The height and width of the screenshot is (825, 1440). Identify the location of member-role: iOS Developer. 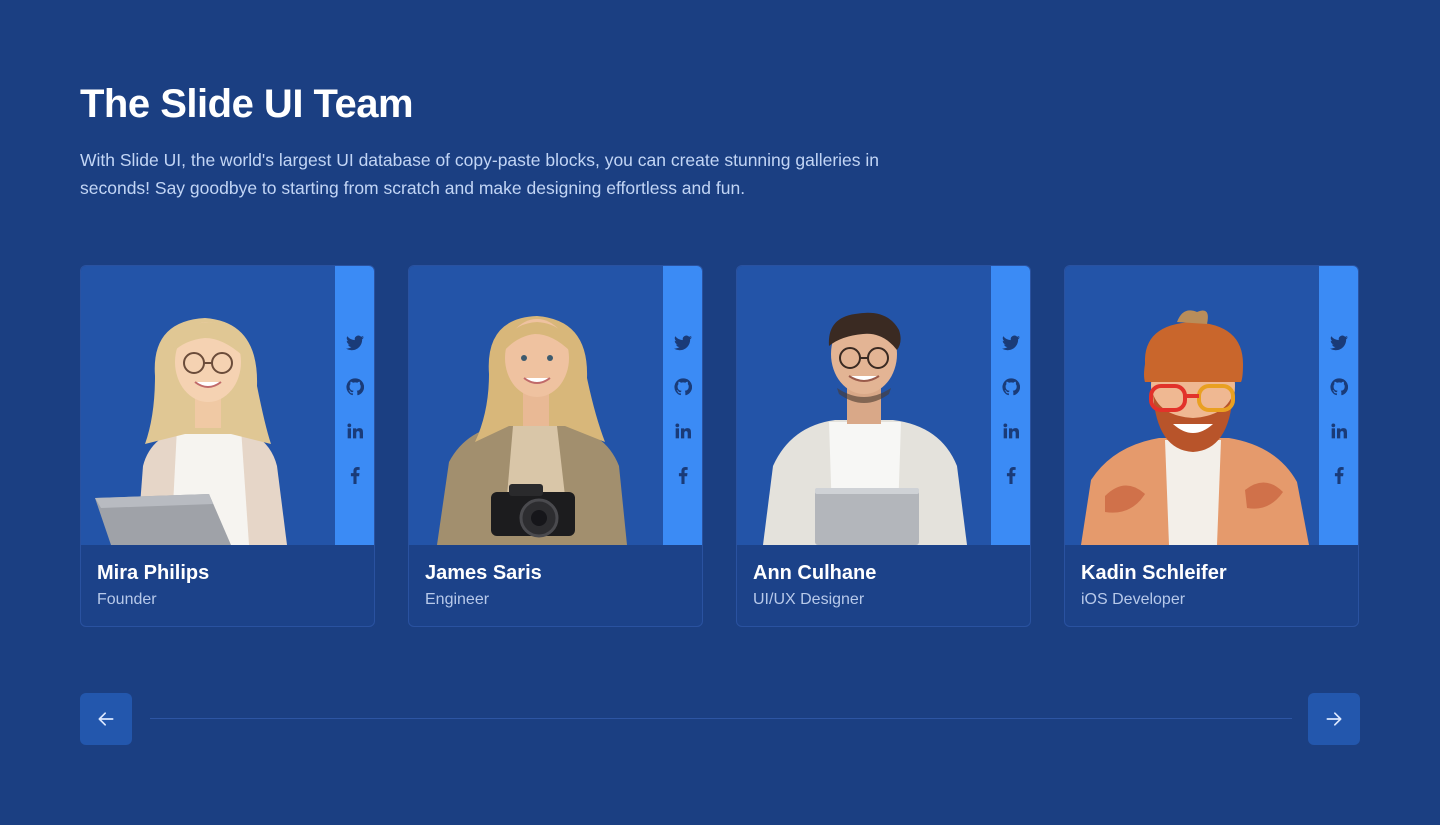
(1133, 599).